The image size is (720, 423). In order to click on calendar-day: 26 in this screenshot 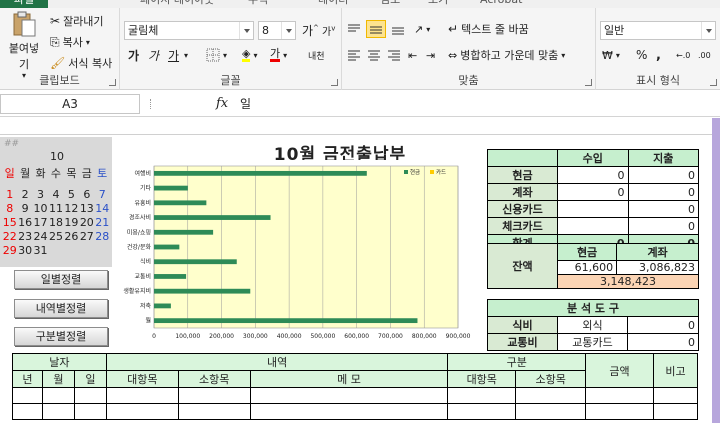, I will do `click(71, 236)`.